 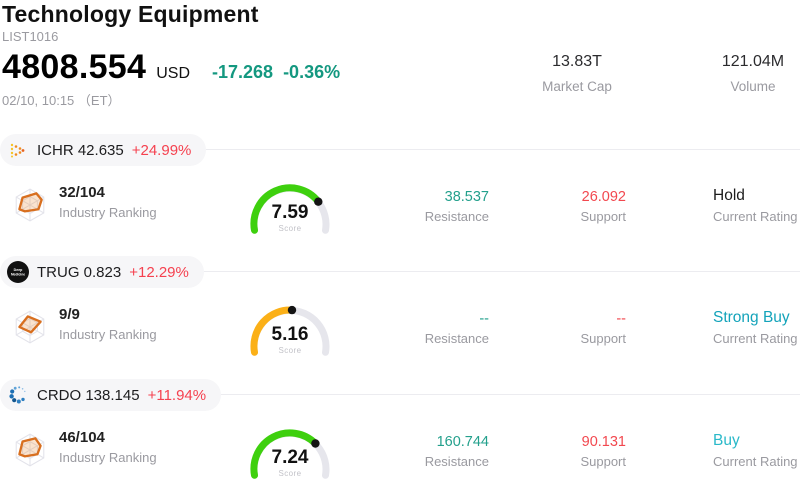 What do you see at coordinates (79, 272) in the screenshot?
I see `ticker-price: TRUG 0.823` at bounding box center [79, 272].